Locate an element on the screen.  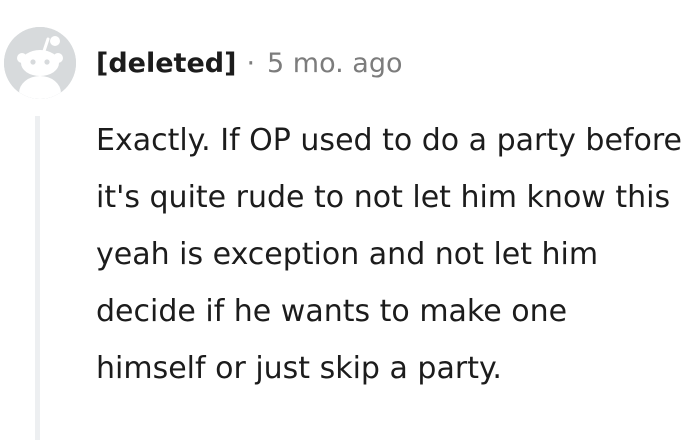
snoo-silhouette-icon is located at coordinates (40, 63).